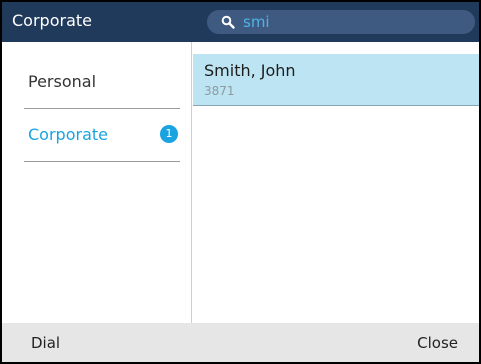 The height and width of the screenshot is (364, 481). I want to click on search-query: smi, so click(256, 22).